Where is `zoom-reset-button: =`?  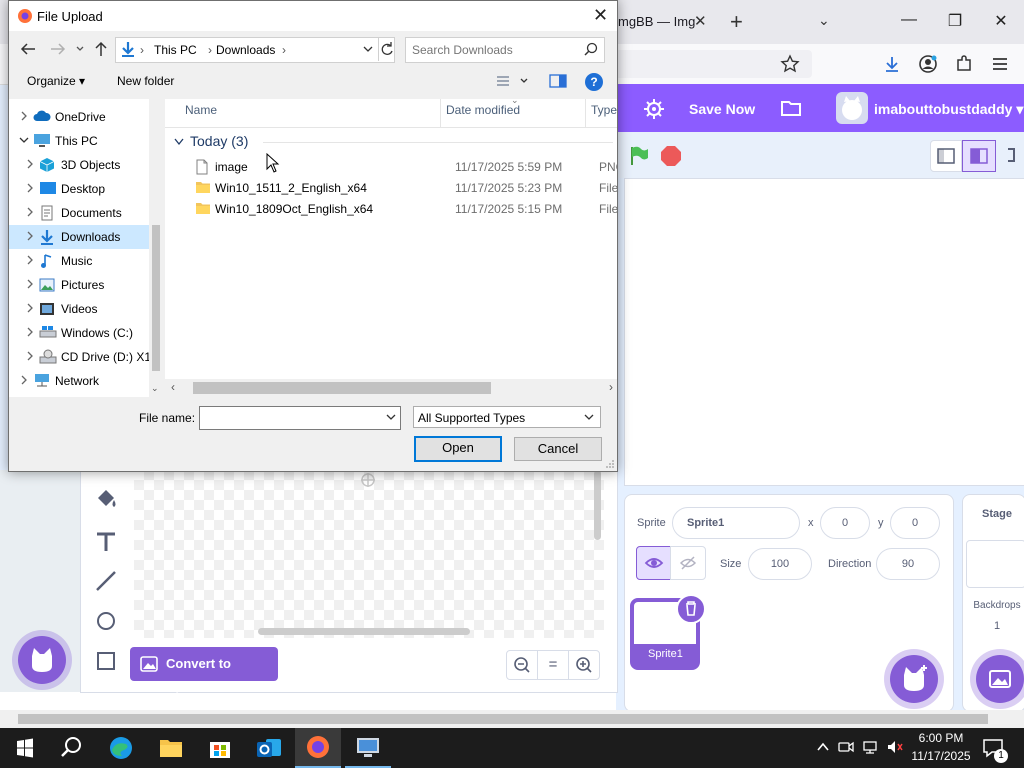
zoom-reset-button: = is located at coordinates (553, 665).